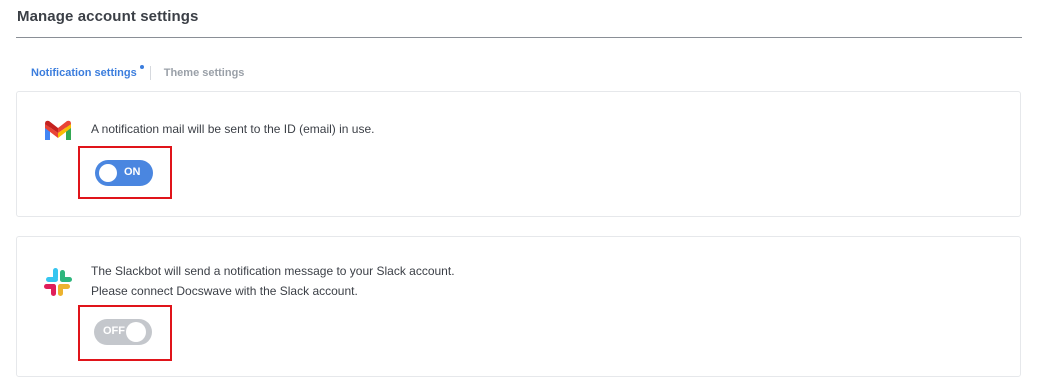 Image resolution: width=1044 pixels, height=389 pixels. What do you see at coordinates (141, 67) in the screenshot?
I see `active-tab-dot` at bounding box center [141, 67].